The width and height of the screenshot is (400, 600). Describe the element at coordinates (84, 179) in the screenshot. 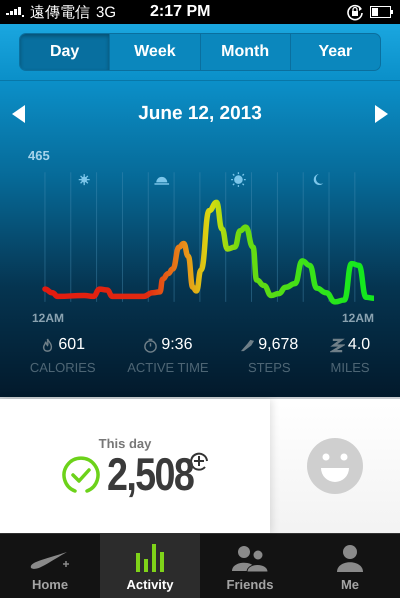

I see `night-icon` at that location.